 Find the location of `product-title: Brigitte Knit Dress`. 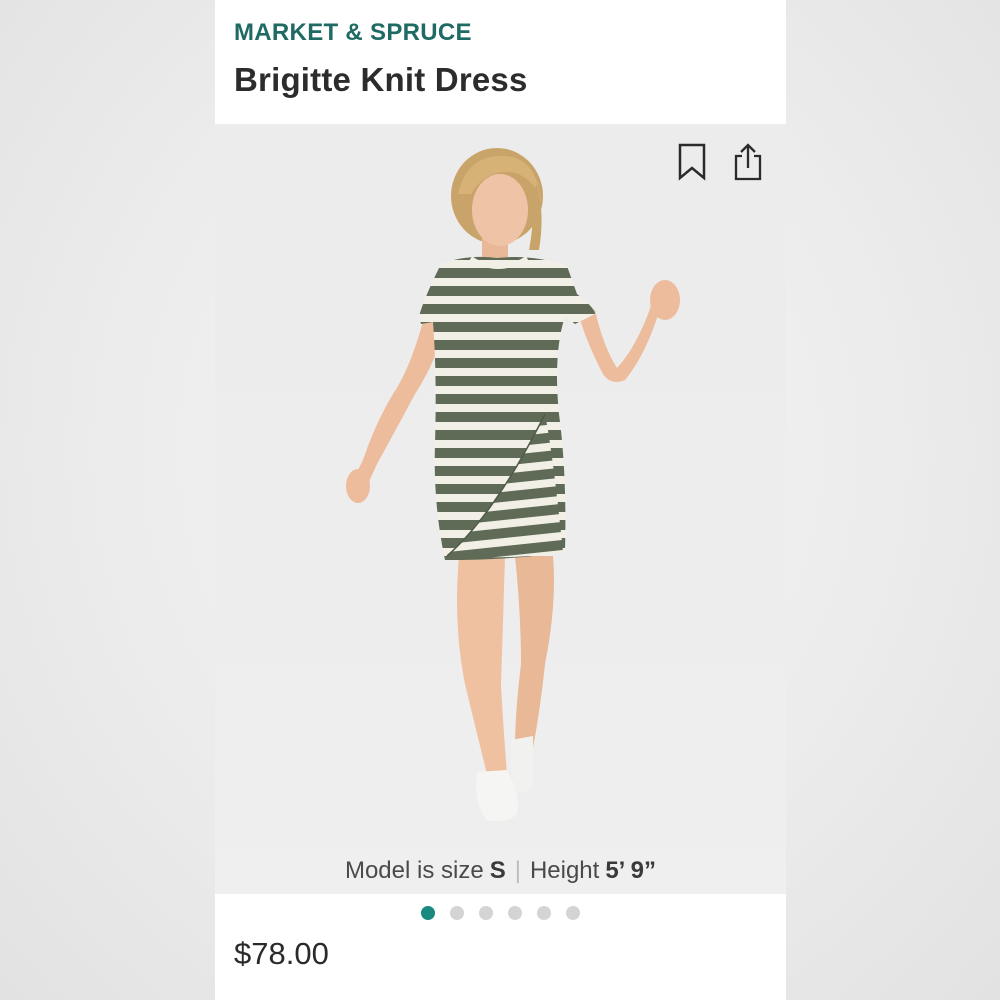

product-title: Brigitte Knit Dress is located at coordinates (381, 79).